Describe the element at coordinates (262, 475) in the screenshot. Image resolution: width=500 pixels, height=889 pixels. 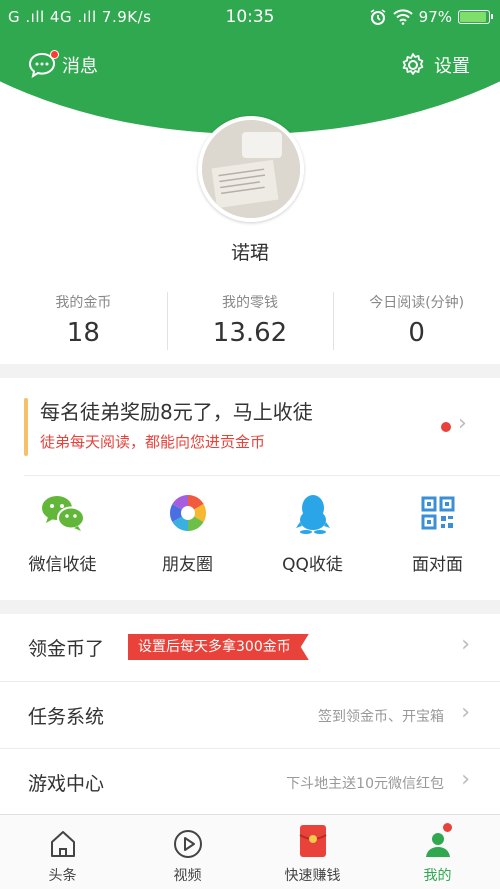
I see `divider` at that location.